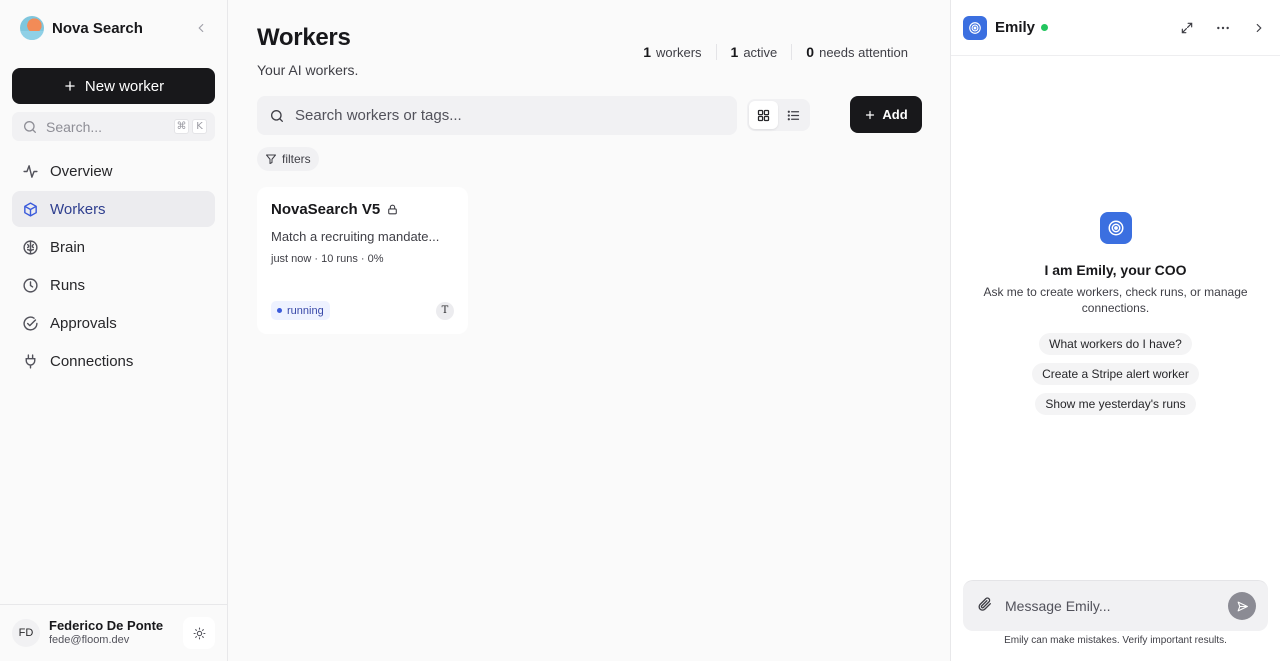  Describe the element at coordinates (271, 159) in the screenshot. I see `filter-icon` at that location.